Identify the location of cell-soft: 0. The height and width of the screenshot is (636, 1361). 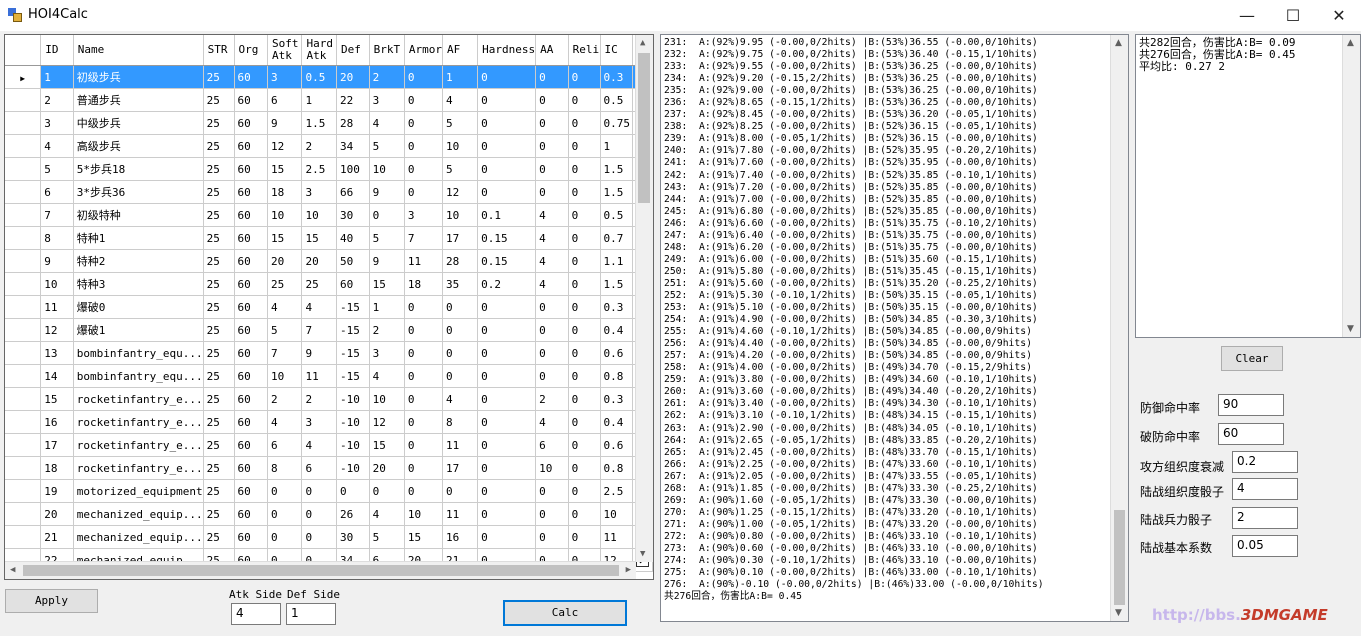
(285, 537).